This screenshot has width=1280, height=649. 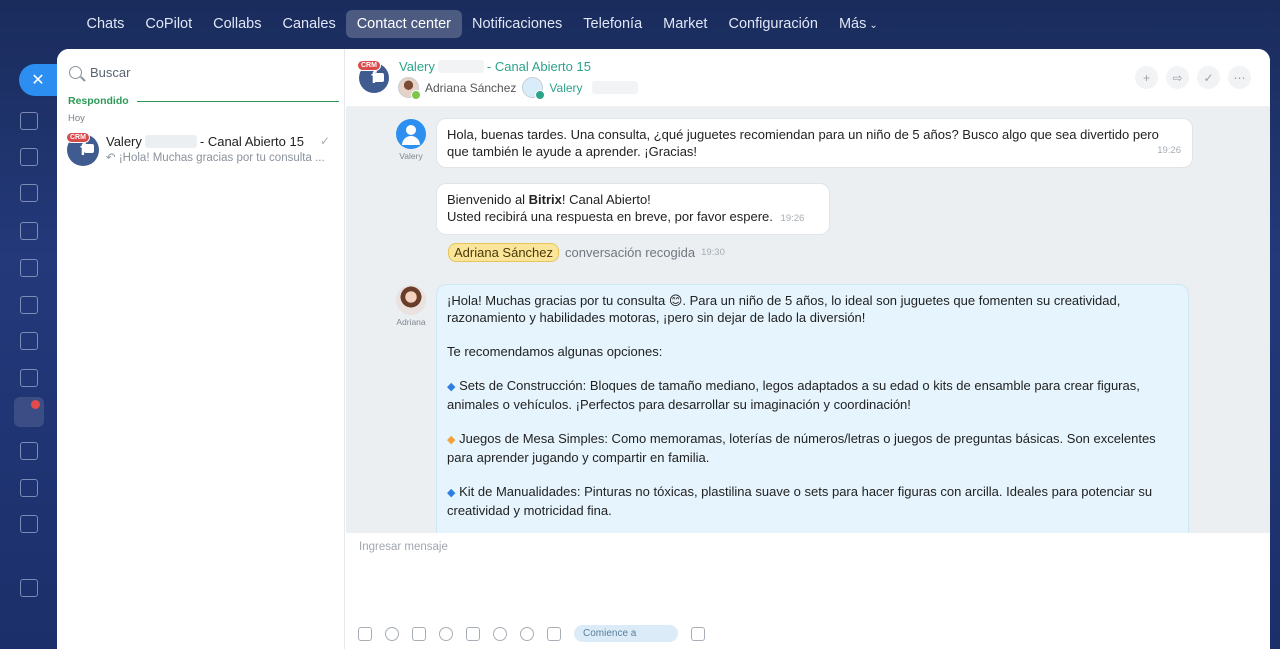 I want to click on notification-badge, so click(x=35, y=404).